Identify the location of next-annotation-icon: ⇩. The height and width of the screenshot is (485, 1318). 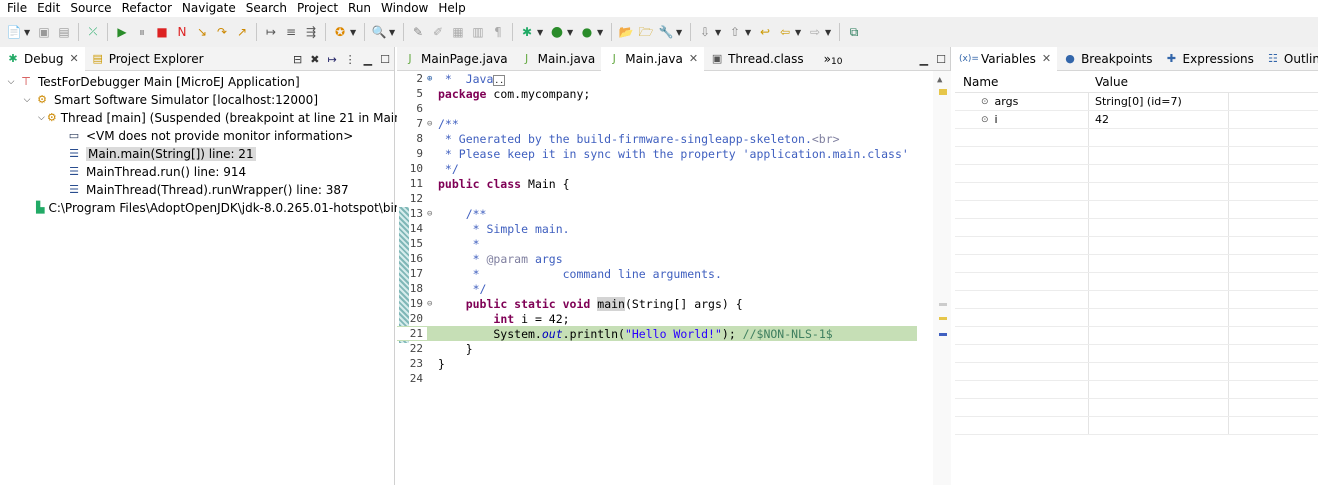
(705, 32).